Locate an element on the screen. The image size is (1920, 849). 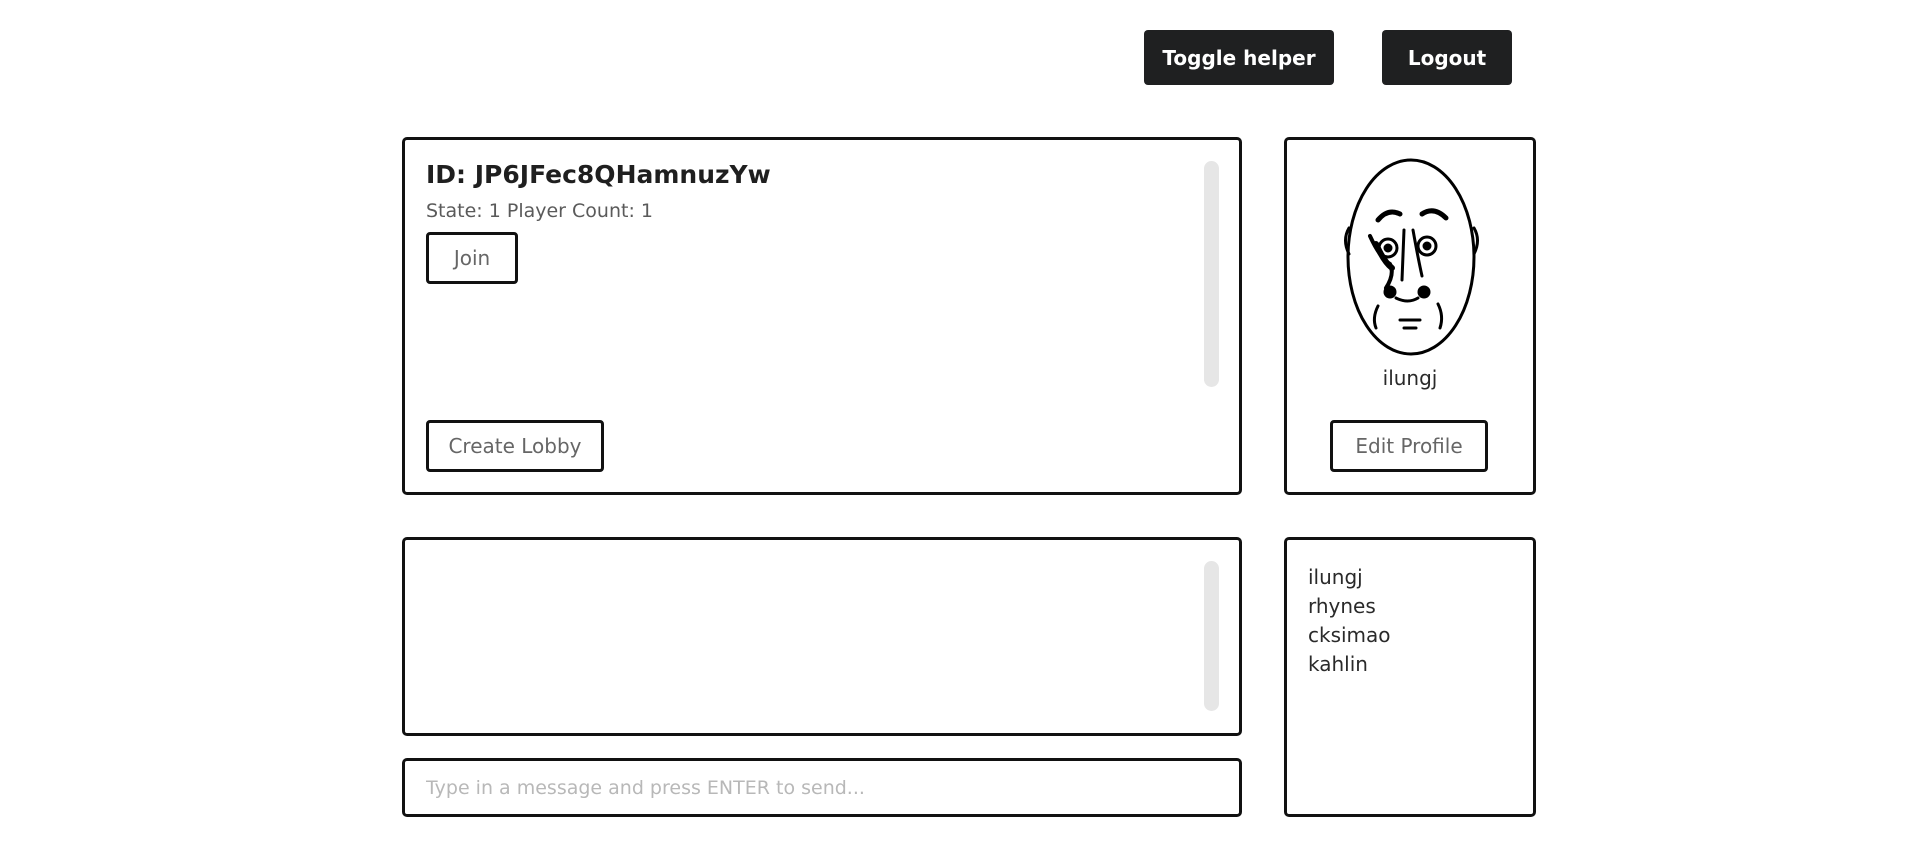
online-user-item: ilungj is located at coordinates (1335, 577).